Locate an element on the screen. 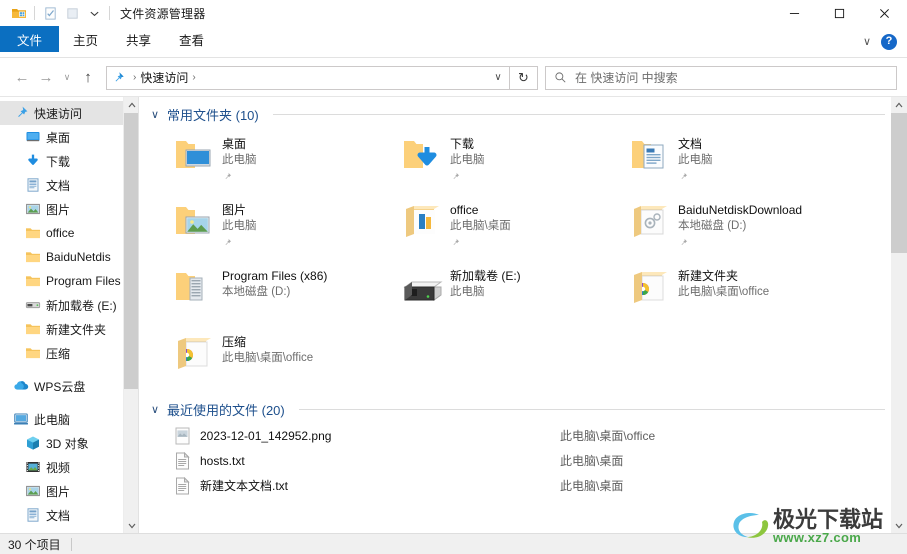  tab-share: 共享 is located at coordinates (138, 39).